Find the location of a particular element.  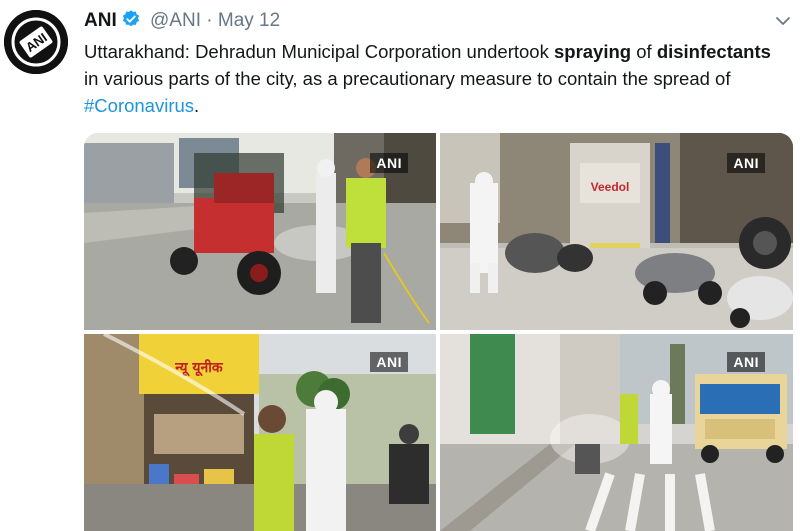

ani-logo-icon: ANI is located at coordinates (36, 42).